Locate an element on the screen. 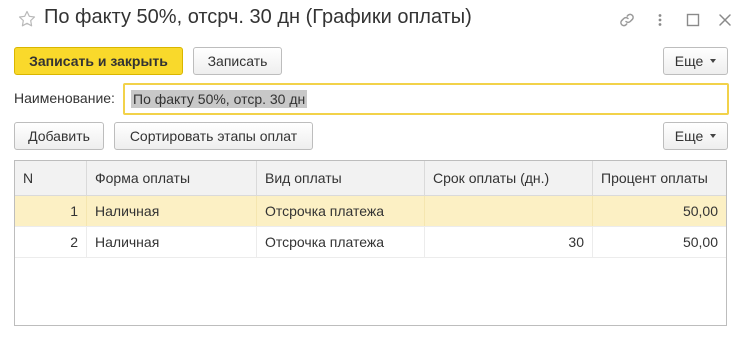 The height and width of the screenshot is (339, 750). cell-n: 2 is located at coordinates (51, 242).